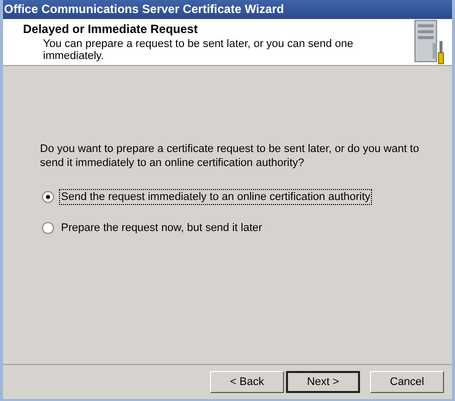 The height and width of the screenshot is (401, 455). What do you see at coordinates (198, 50) in the screenshot?
I see `page-subtitle: You can prepare a request to be sent later, or you can send one immediately.` at bounding box center [198, 50].